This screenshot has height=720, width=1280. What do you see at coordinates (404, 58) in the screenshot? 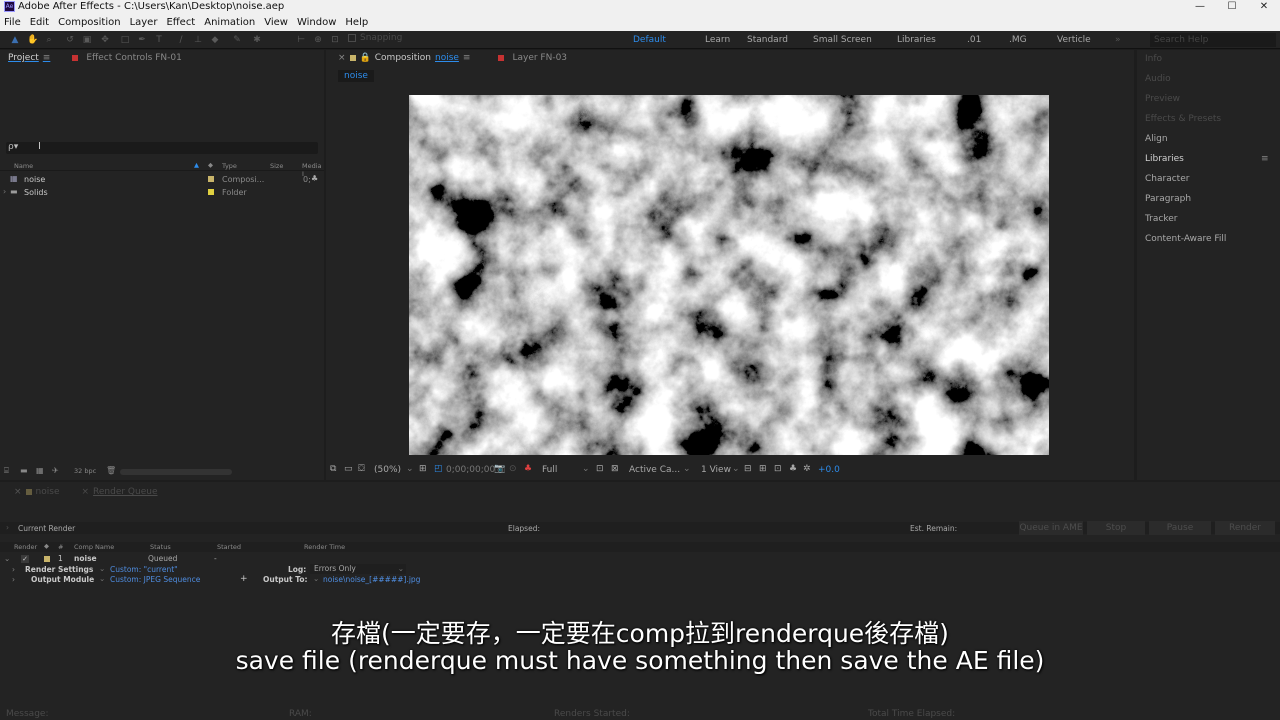
I see `tab-composition: × 🔒 Composition noise ≡` at bounding box center [404, 58].